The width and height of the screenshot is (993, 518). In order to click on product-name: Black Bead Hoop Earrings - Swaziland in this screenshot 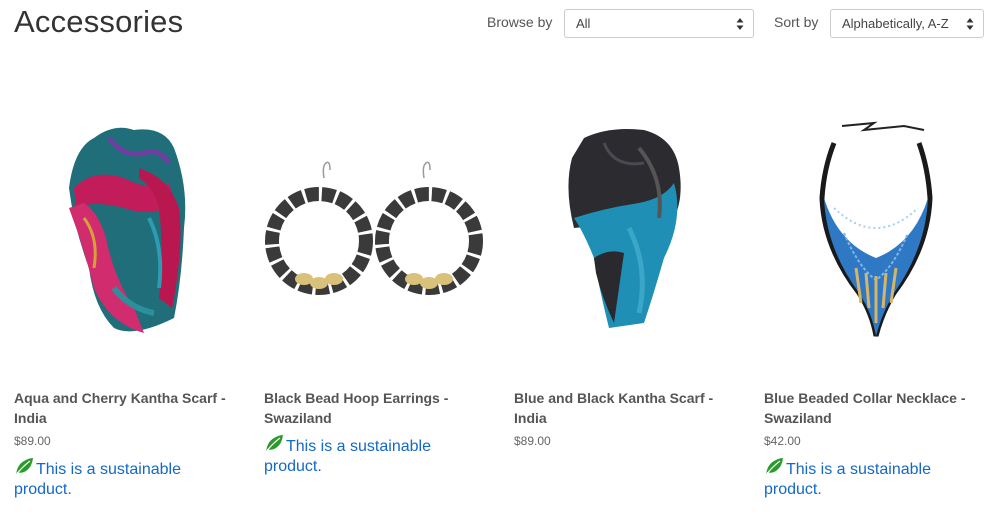, I will do `click(379, 408)`.